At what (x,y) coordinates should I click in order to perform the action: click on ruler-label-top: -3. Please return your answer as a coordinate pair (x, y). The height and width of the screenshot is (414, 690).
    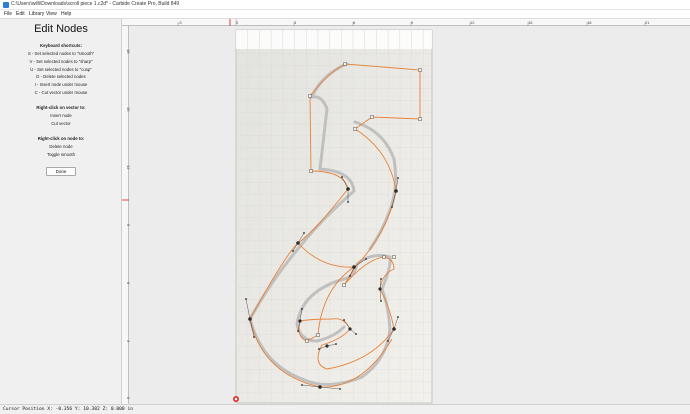
    Looking at the image, I should click on (180, 22).